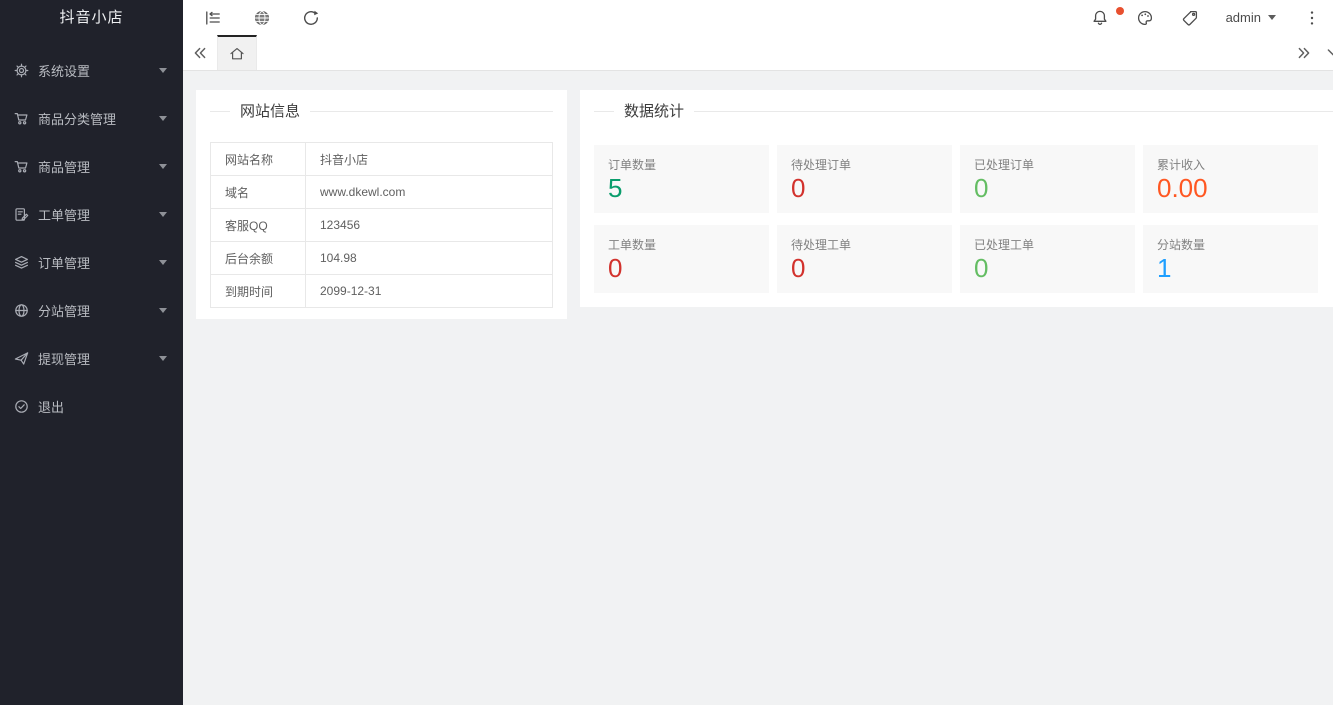  I want to click on stat-label: 累计收入, so click(1181, 165).